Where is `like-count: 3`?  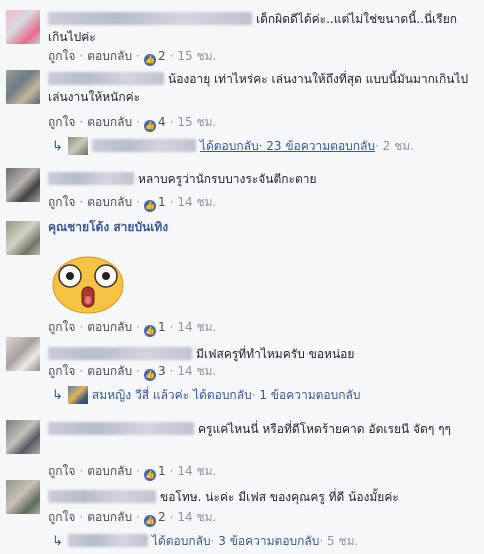 like-count: 3 is located at coordinates (162, 371).